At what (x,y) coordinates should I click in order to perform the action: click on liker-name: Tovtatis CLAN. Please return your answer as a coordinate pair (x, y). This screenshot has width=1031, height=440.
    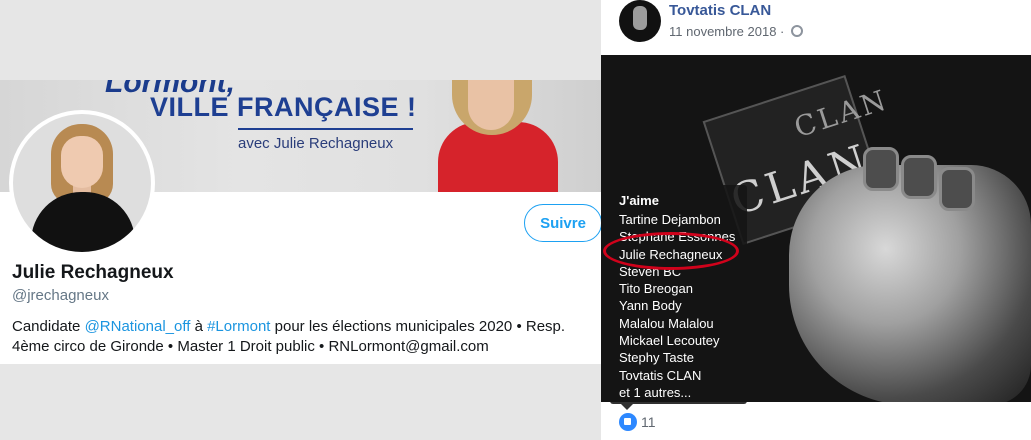
    Looking at the image, I should click on (660, 375).